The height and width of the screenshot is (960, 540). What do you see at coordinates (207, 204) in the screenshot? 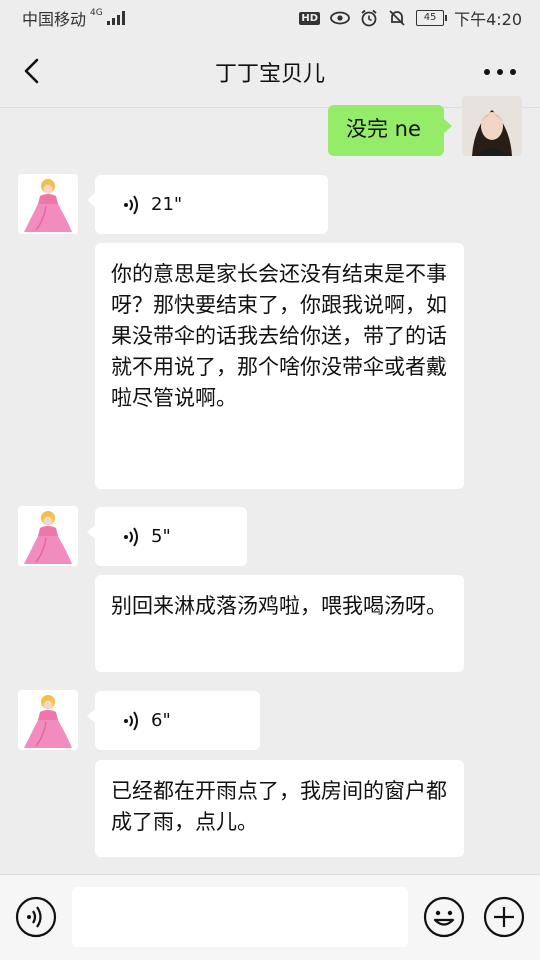
I see `voice-message-bubble: 21"` at bounding box center [207, 204].